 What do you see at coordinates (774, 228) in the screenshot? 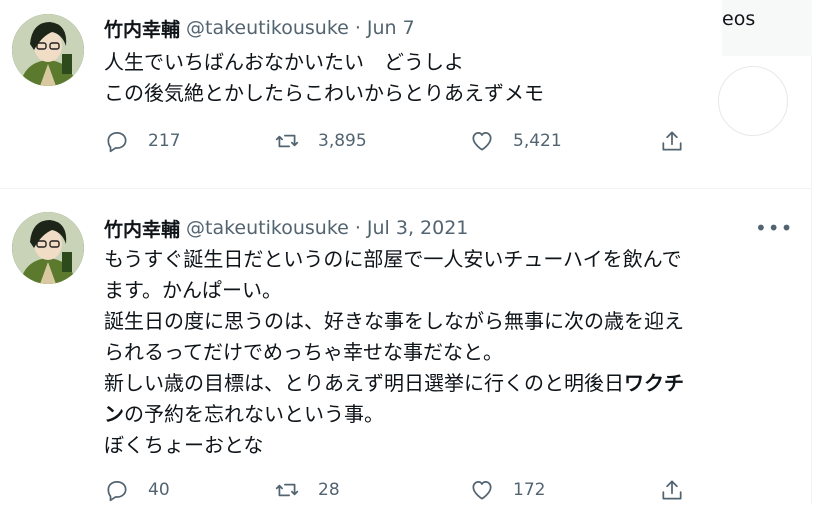
I see `more-options-icon: •••` at bounding box center [774, 228].